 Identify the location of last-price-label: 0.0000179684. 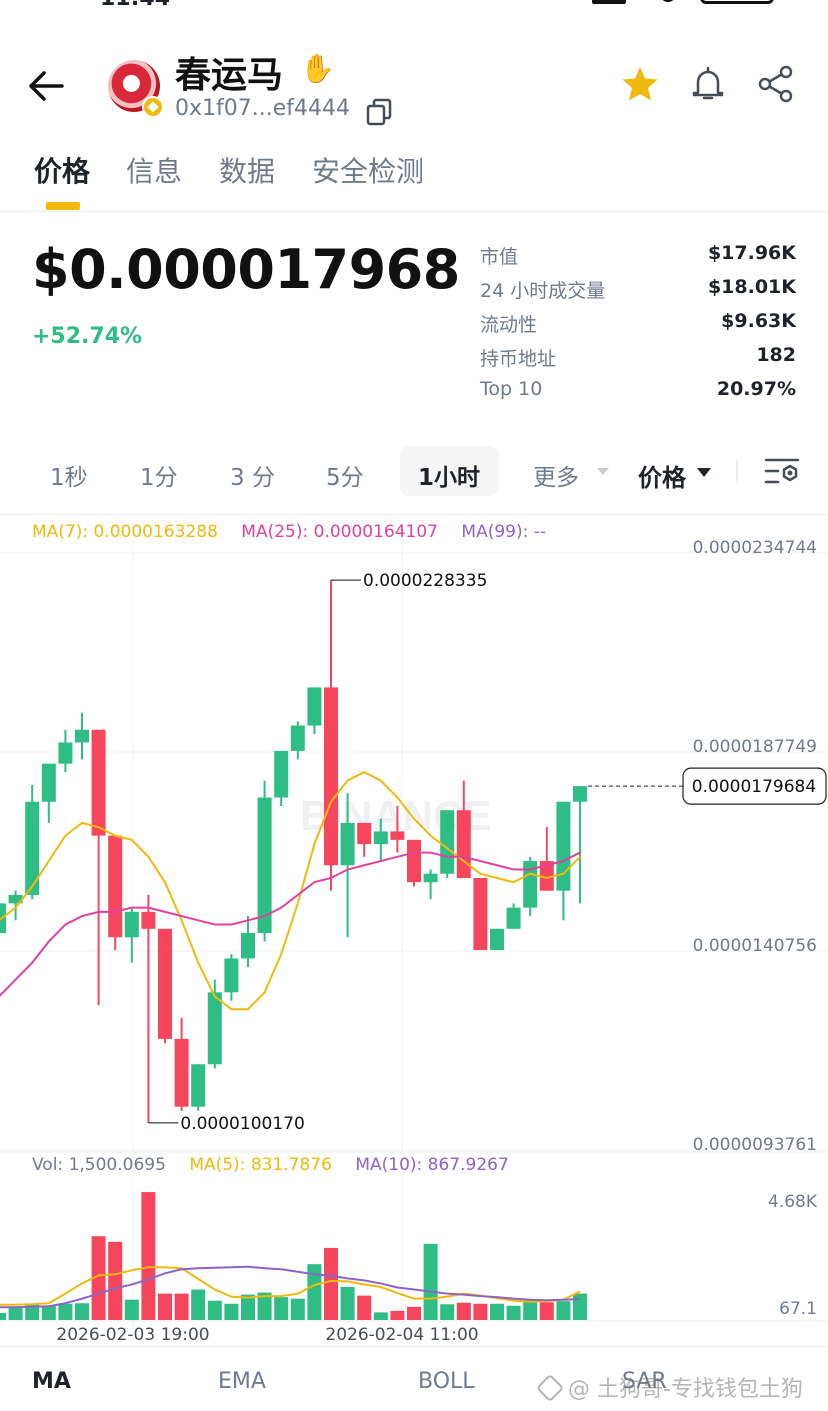
(754, 787).